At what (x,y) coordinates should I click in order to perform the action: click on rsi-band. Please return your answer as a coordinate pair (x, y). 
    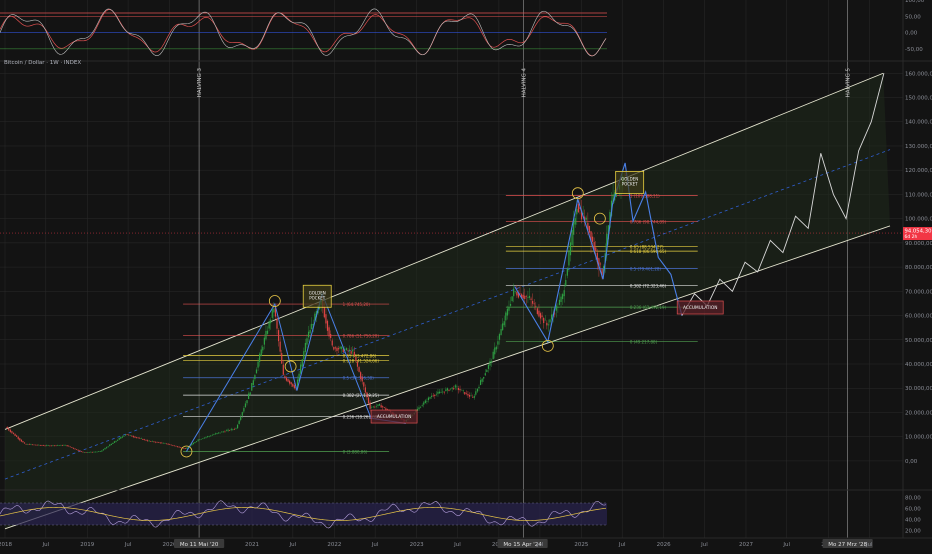
    Looking at the image, I should click on (303, 514).